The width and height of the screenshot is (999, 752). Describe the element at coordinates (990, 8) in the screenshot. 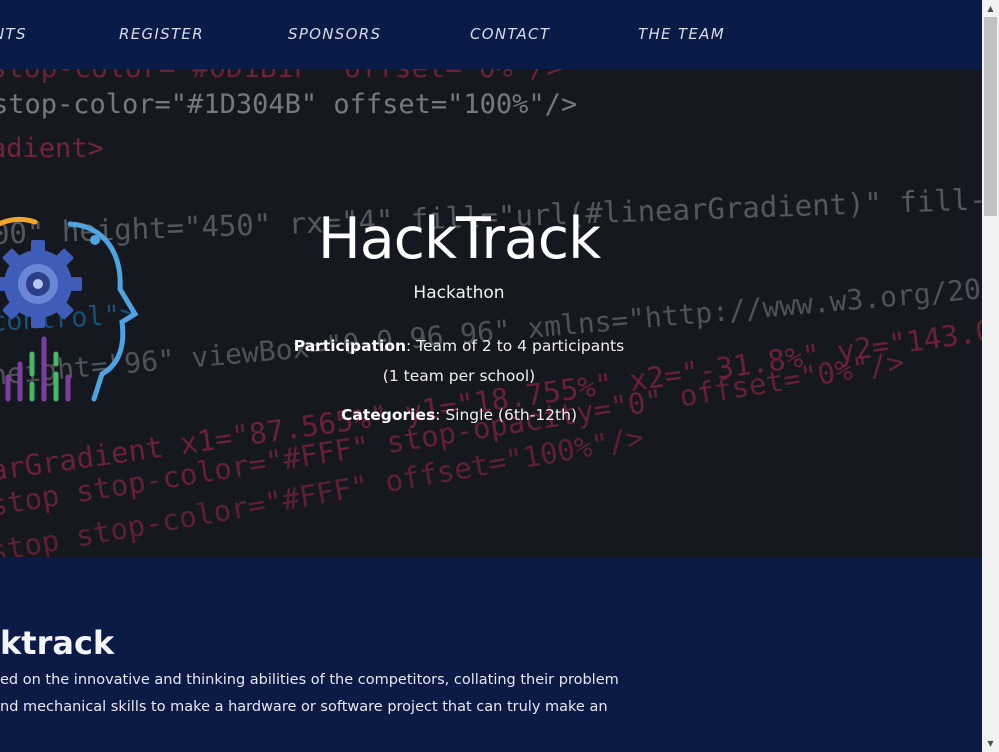

I see `scroll-up-arrow-icon: ▲` at that location.